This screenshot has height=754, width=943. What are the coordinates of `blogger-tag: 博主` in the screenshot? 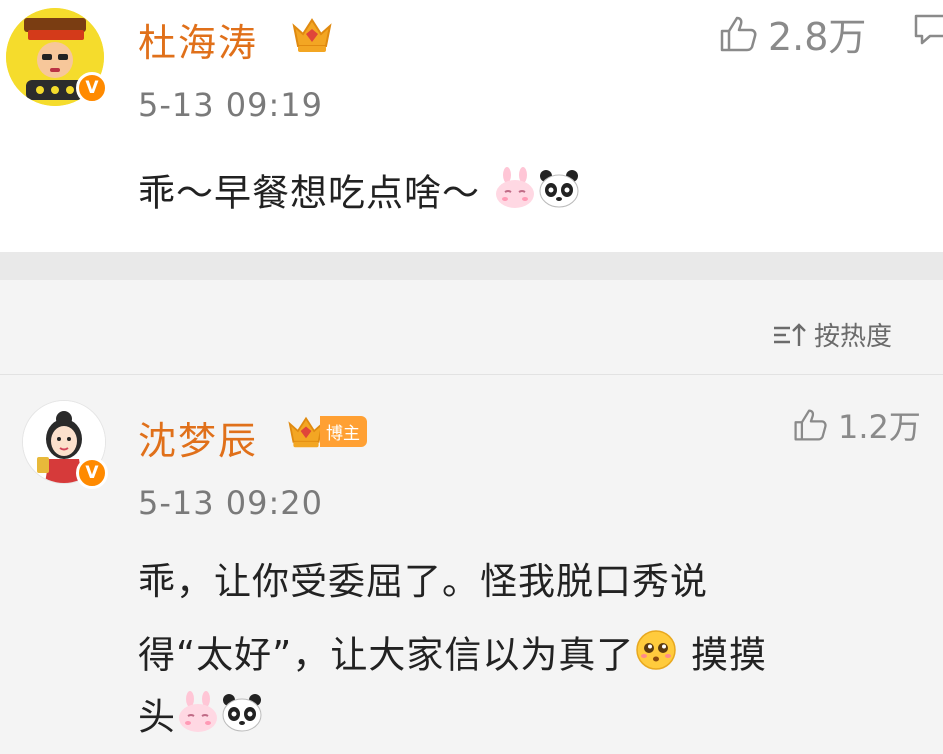 It's located at (326, 431).